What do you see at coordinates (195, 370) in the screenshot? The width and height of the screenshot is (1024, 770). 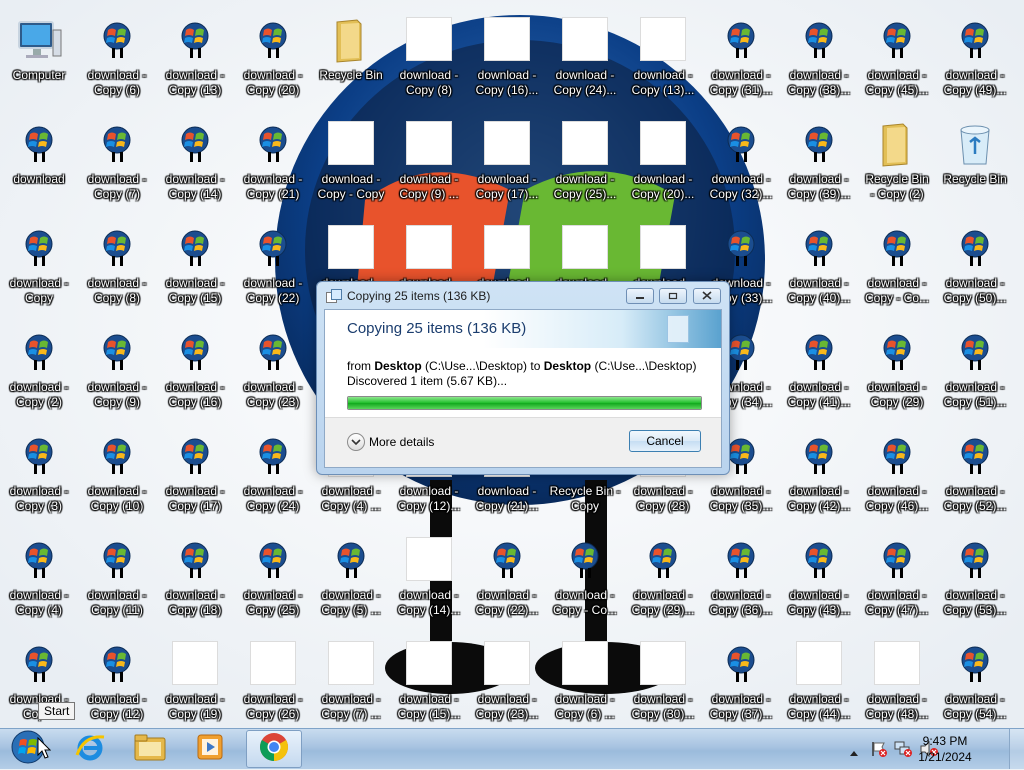 I see `desktop-icon: download - Copy (16)` at bounding box center [195, 370].